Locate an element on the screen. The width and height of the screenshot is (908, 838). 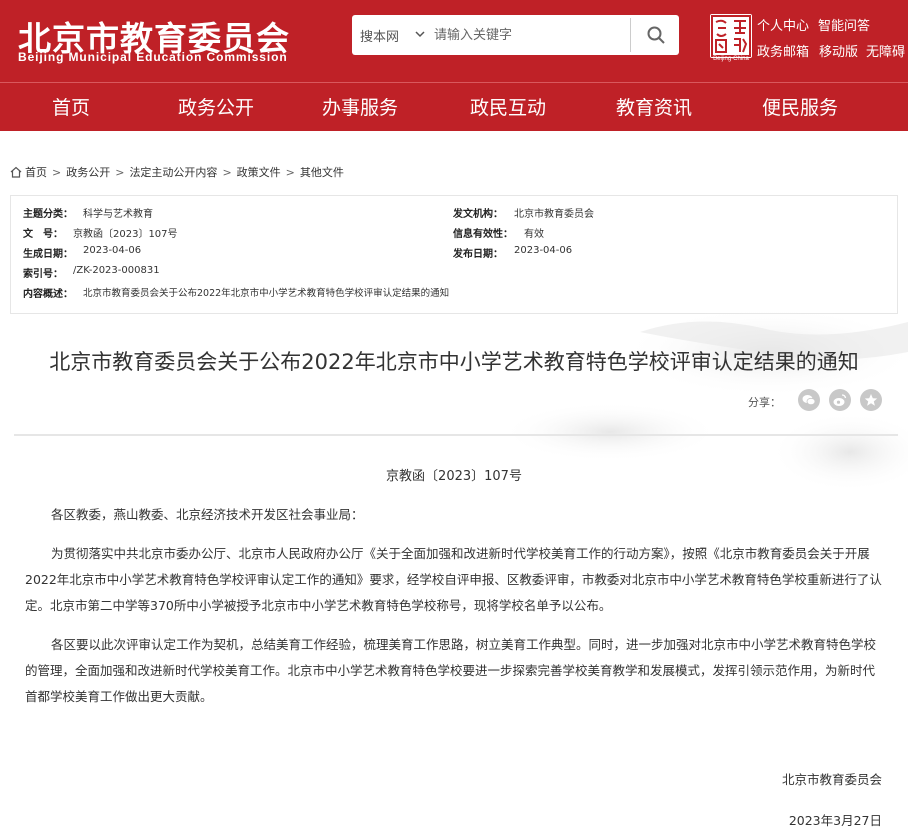
nav-convenience: 便民服务 is located at coordinates (800, 106).